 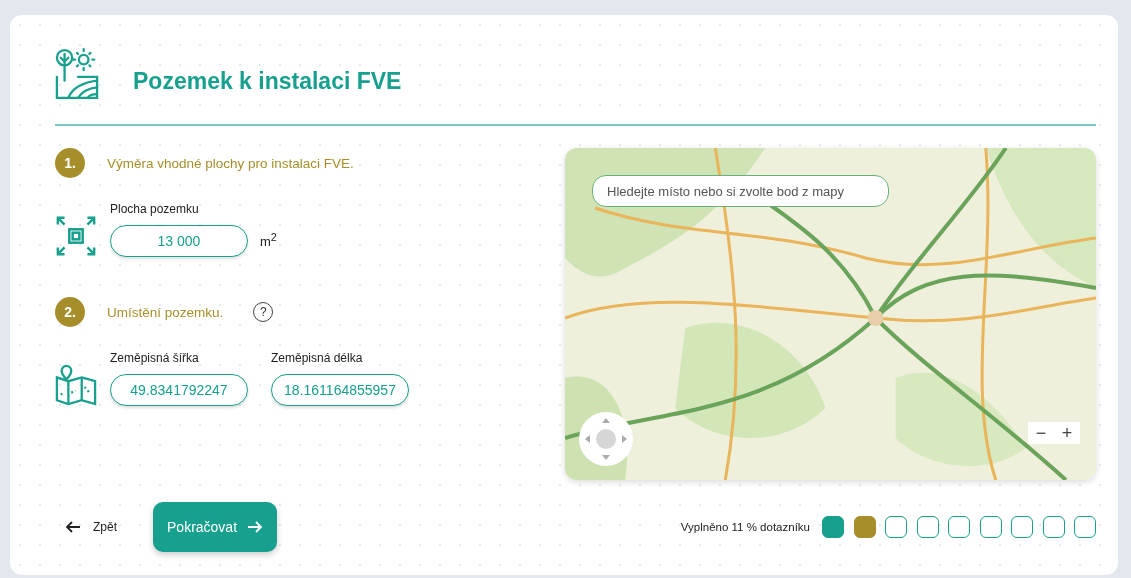 I want to click on field-label: Zeměpisná šířka, so click(x=155, y=358).